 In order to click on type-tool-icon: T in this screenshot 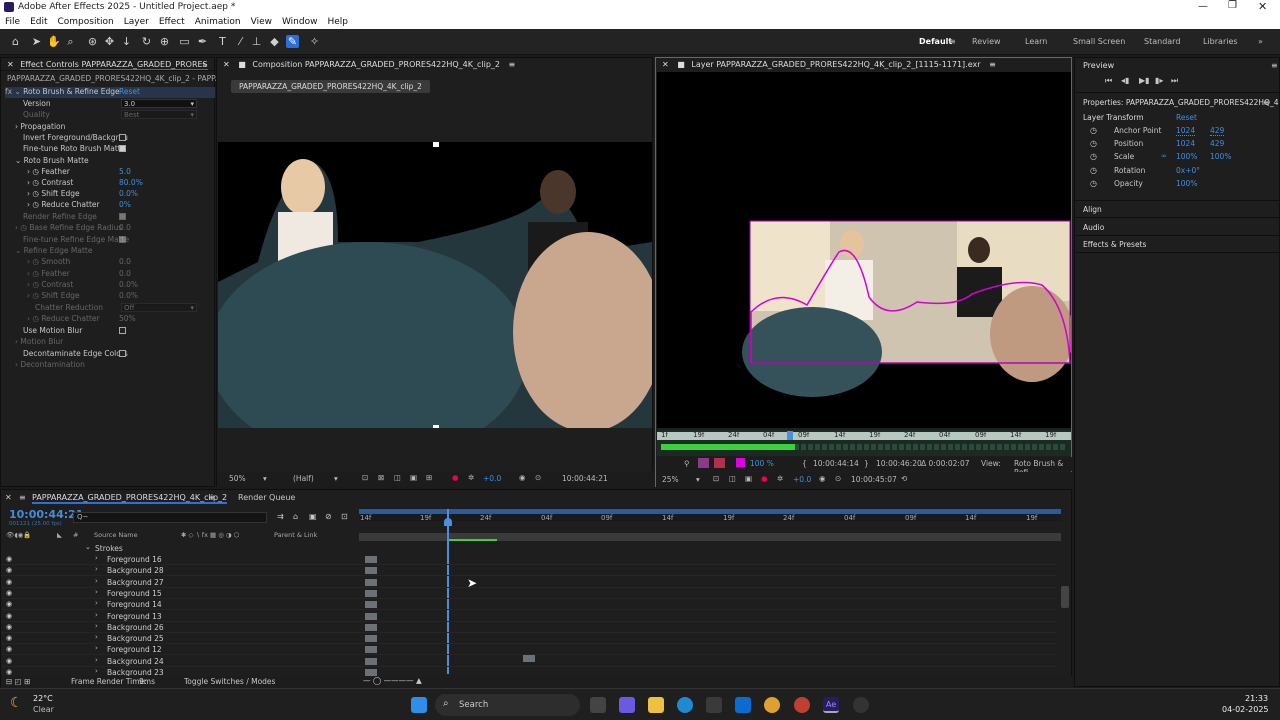, I will do `click(222, 41)`.